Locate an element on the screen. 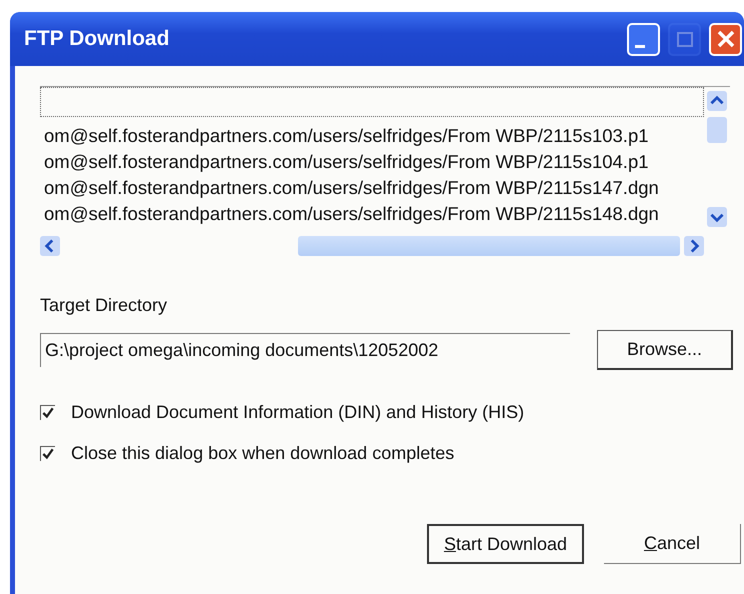 The height and width of the screenshot is (594, 744). checkbox-label: Close this dialog box when download completes is located at coordinates (262, 453).